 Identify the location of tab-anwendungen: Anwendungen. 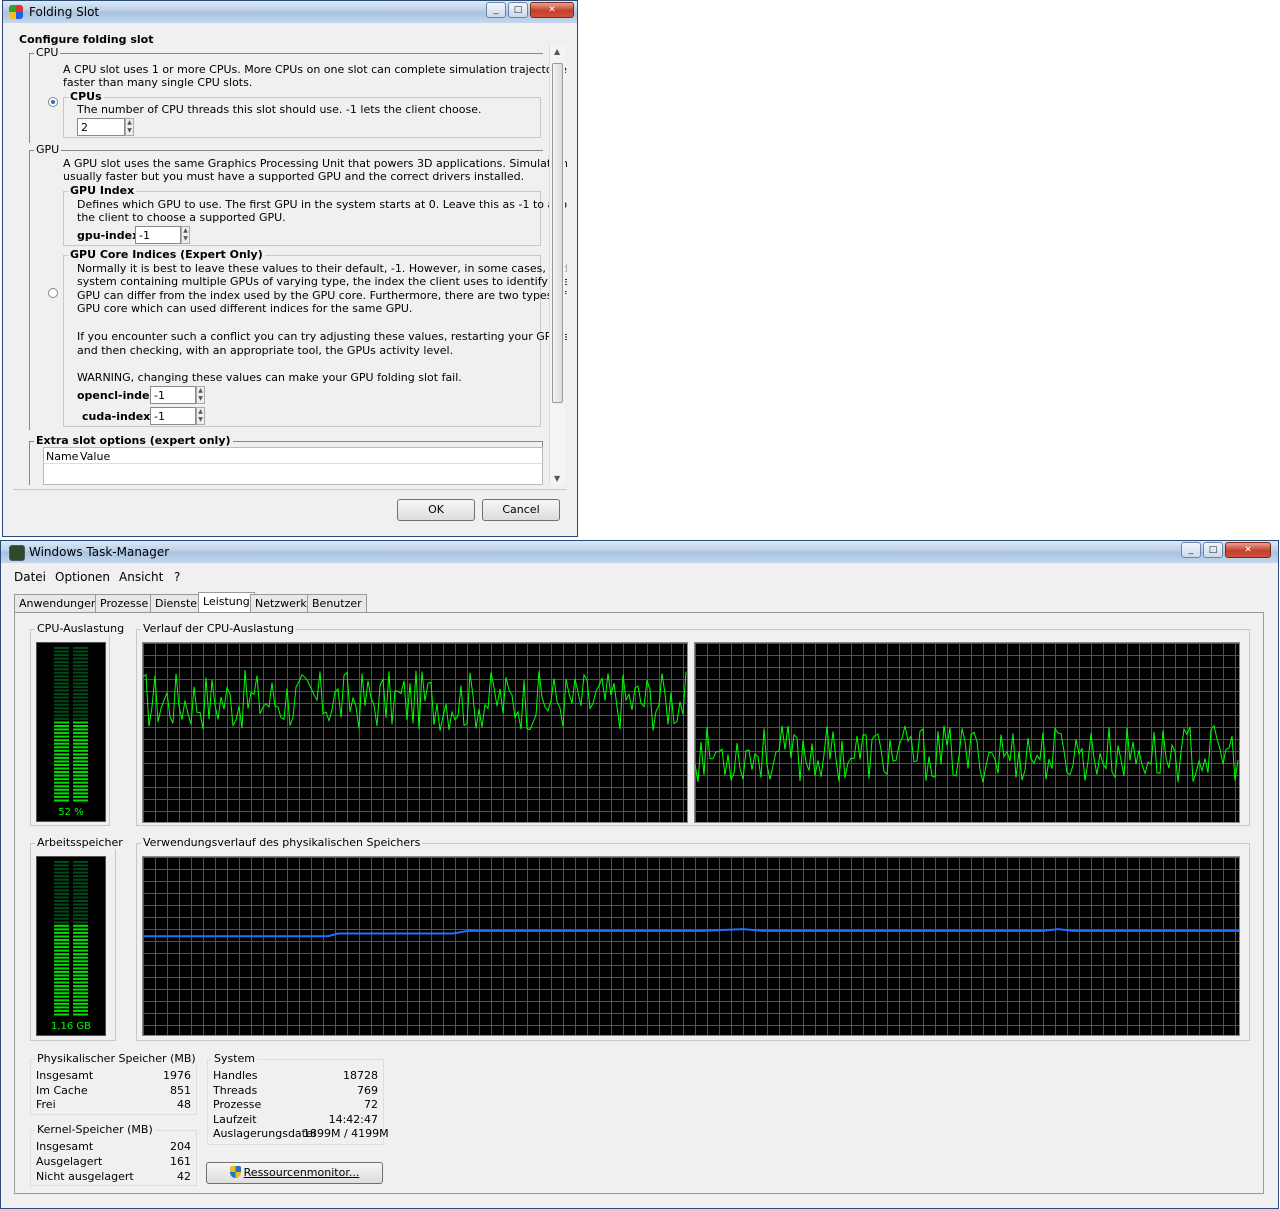
(58, 603).